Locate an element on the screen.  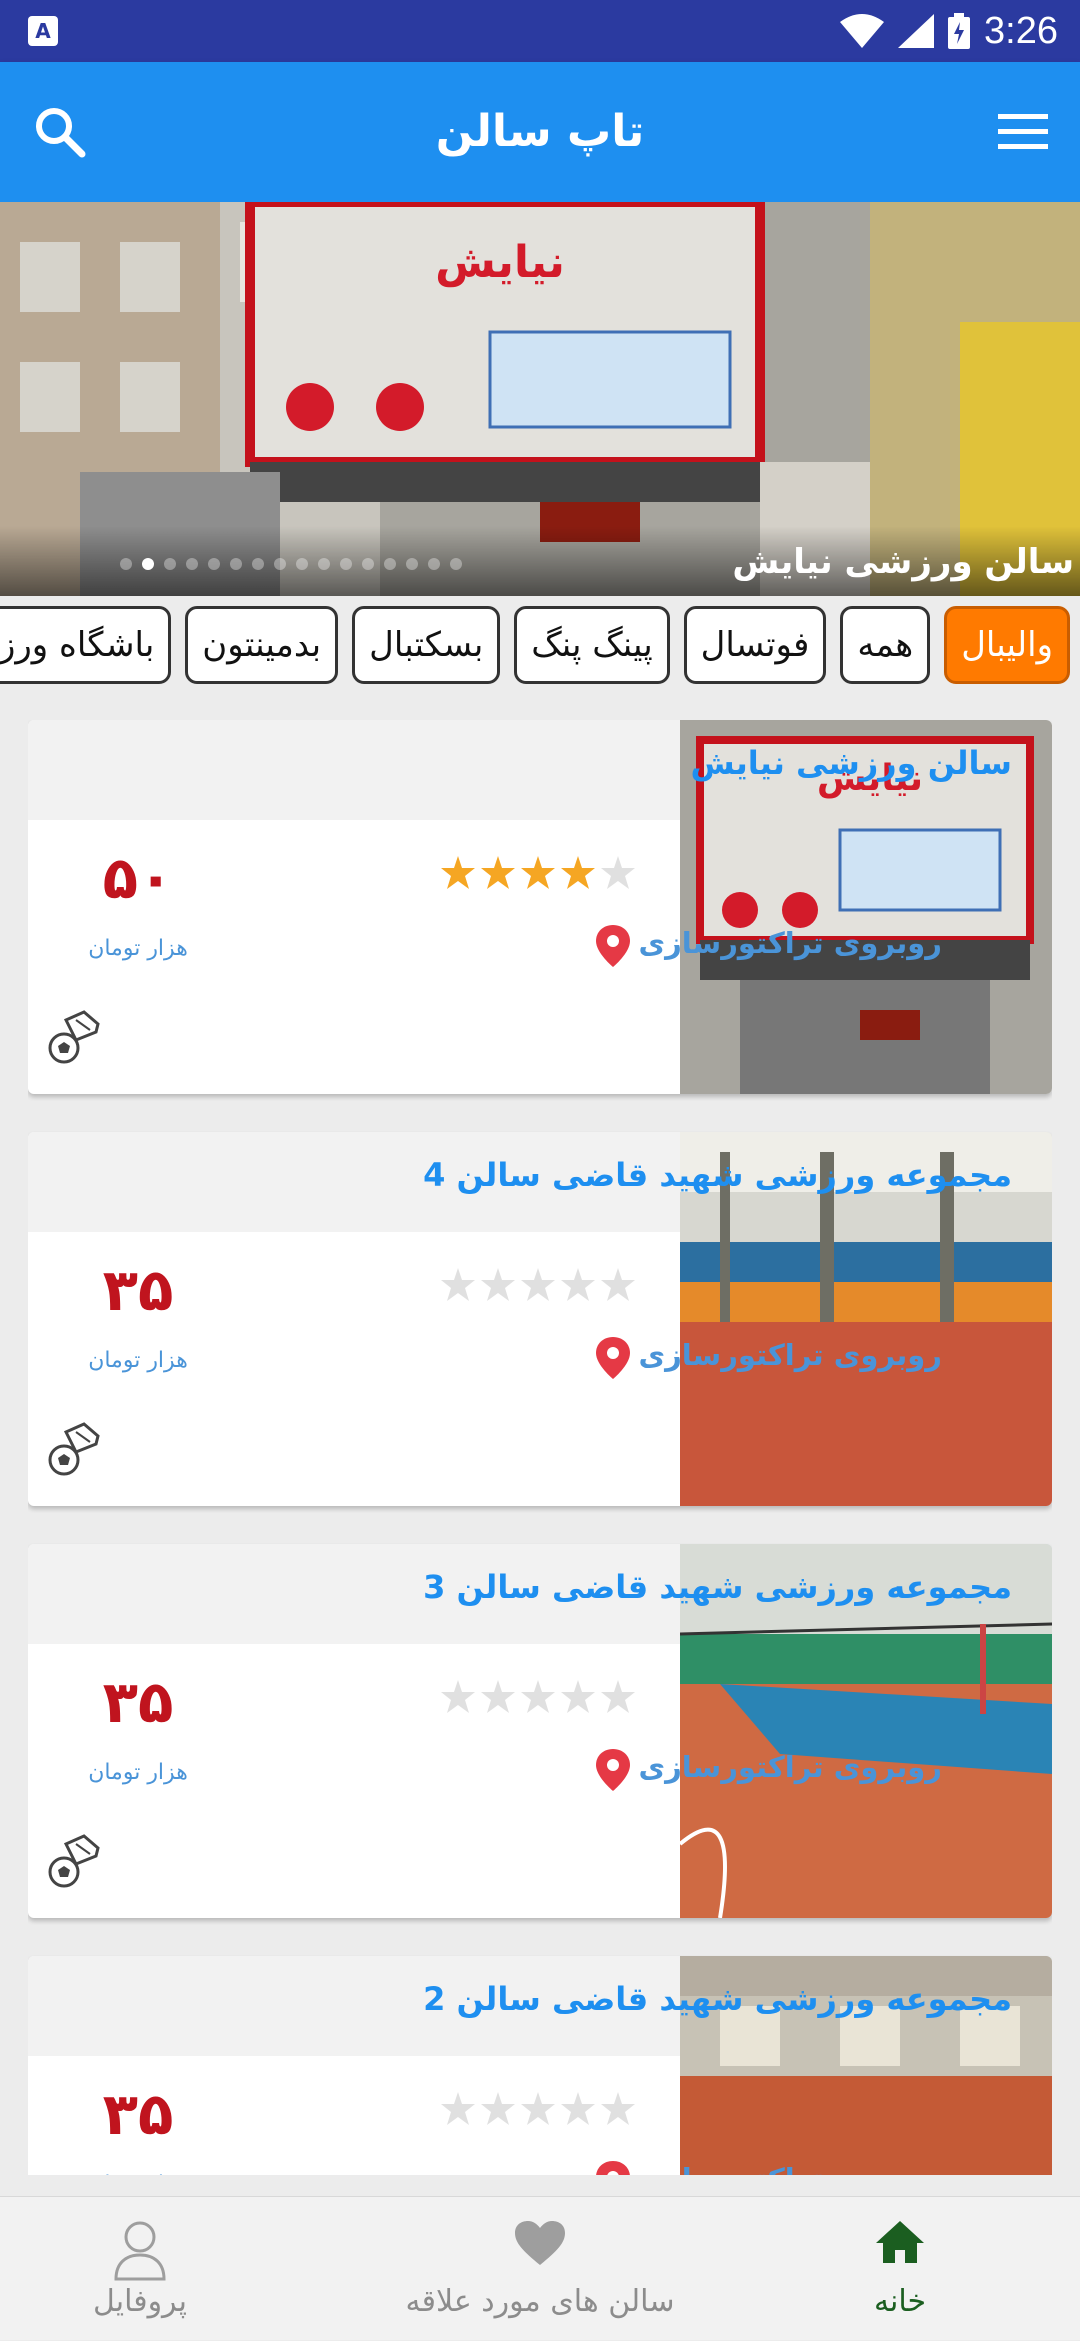
salon-name: مجموعه ورزشی شهید قاضی سالن 4 is located at coordinates (717, 1175).